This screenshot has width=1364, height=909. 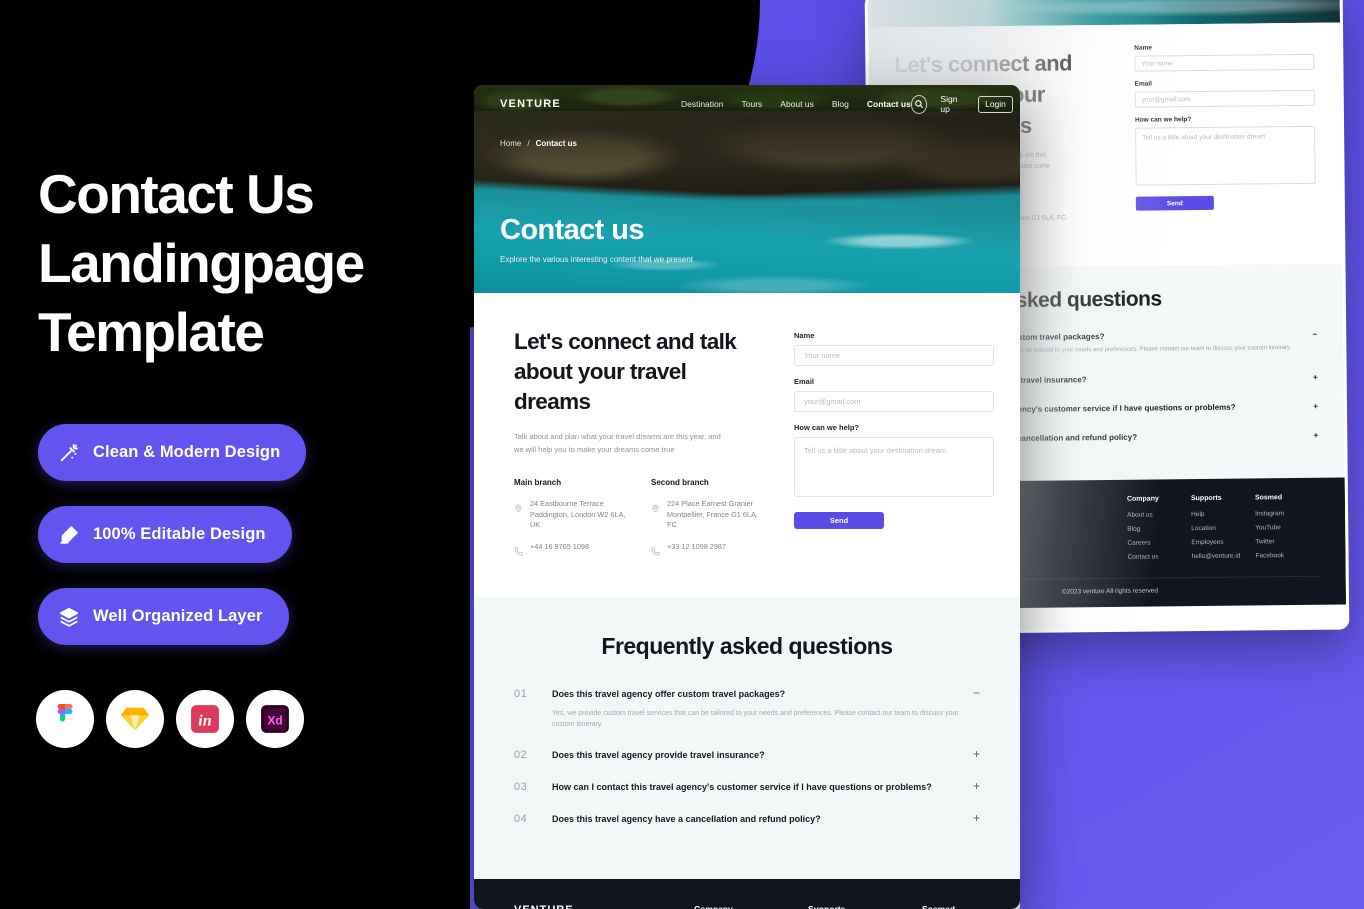 What do you see at coordinates (840, 104) in the screenshot?
I see `nav-item-blog: Blog` at bounding box center [840, 104].